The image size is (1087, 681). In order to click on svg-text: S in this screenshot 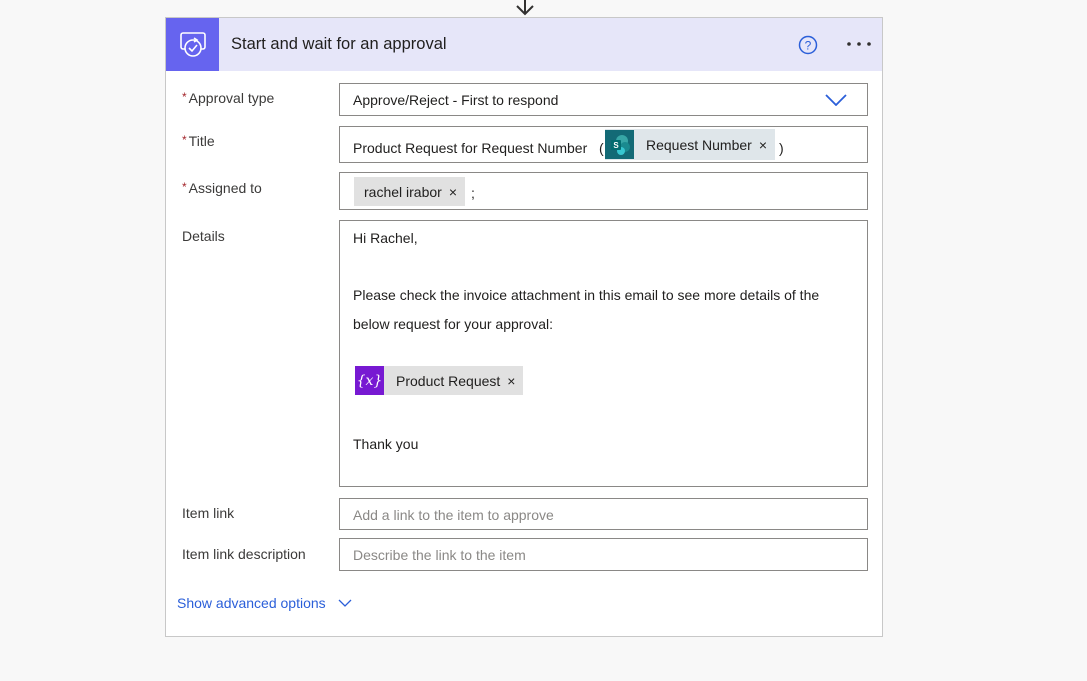, I will do `click(616, 145)`.